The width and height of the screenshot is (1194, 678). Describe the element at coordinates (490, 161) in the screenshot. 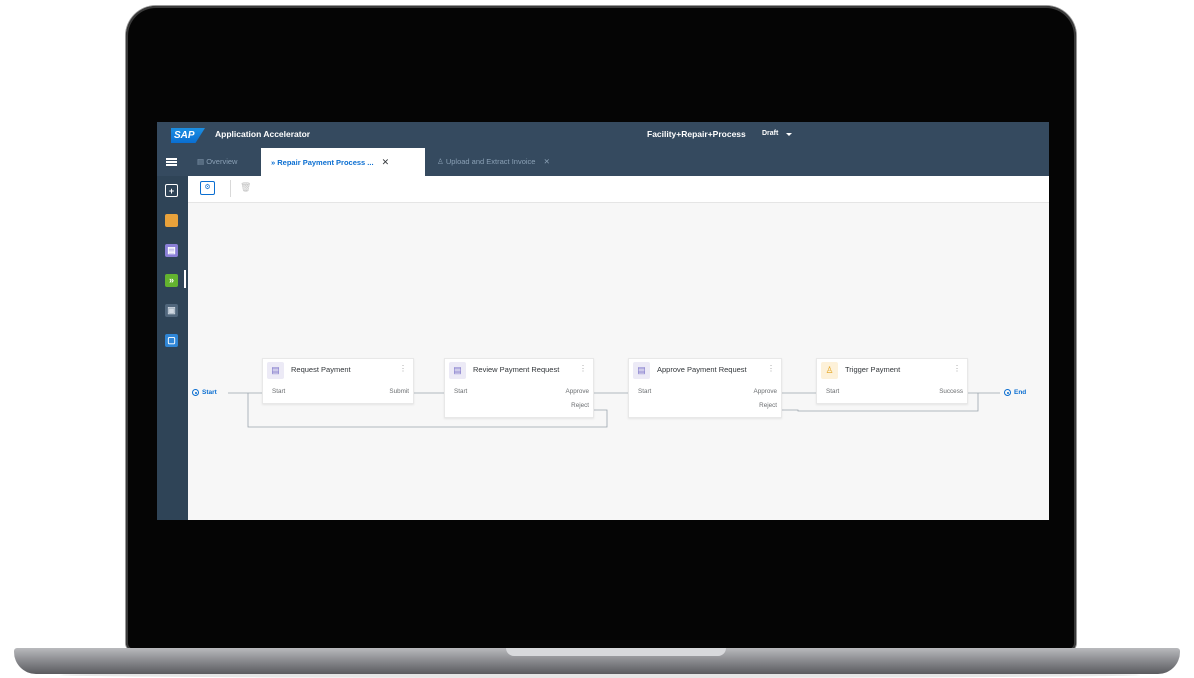

I see `tab-label: Upload and Extract Invoice` at that location.